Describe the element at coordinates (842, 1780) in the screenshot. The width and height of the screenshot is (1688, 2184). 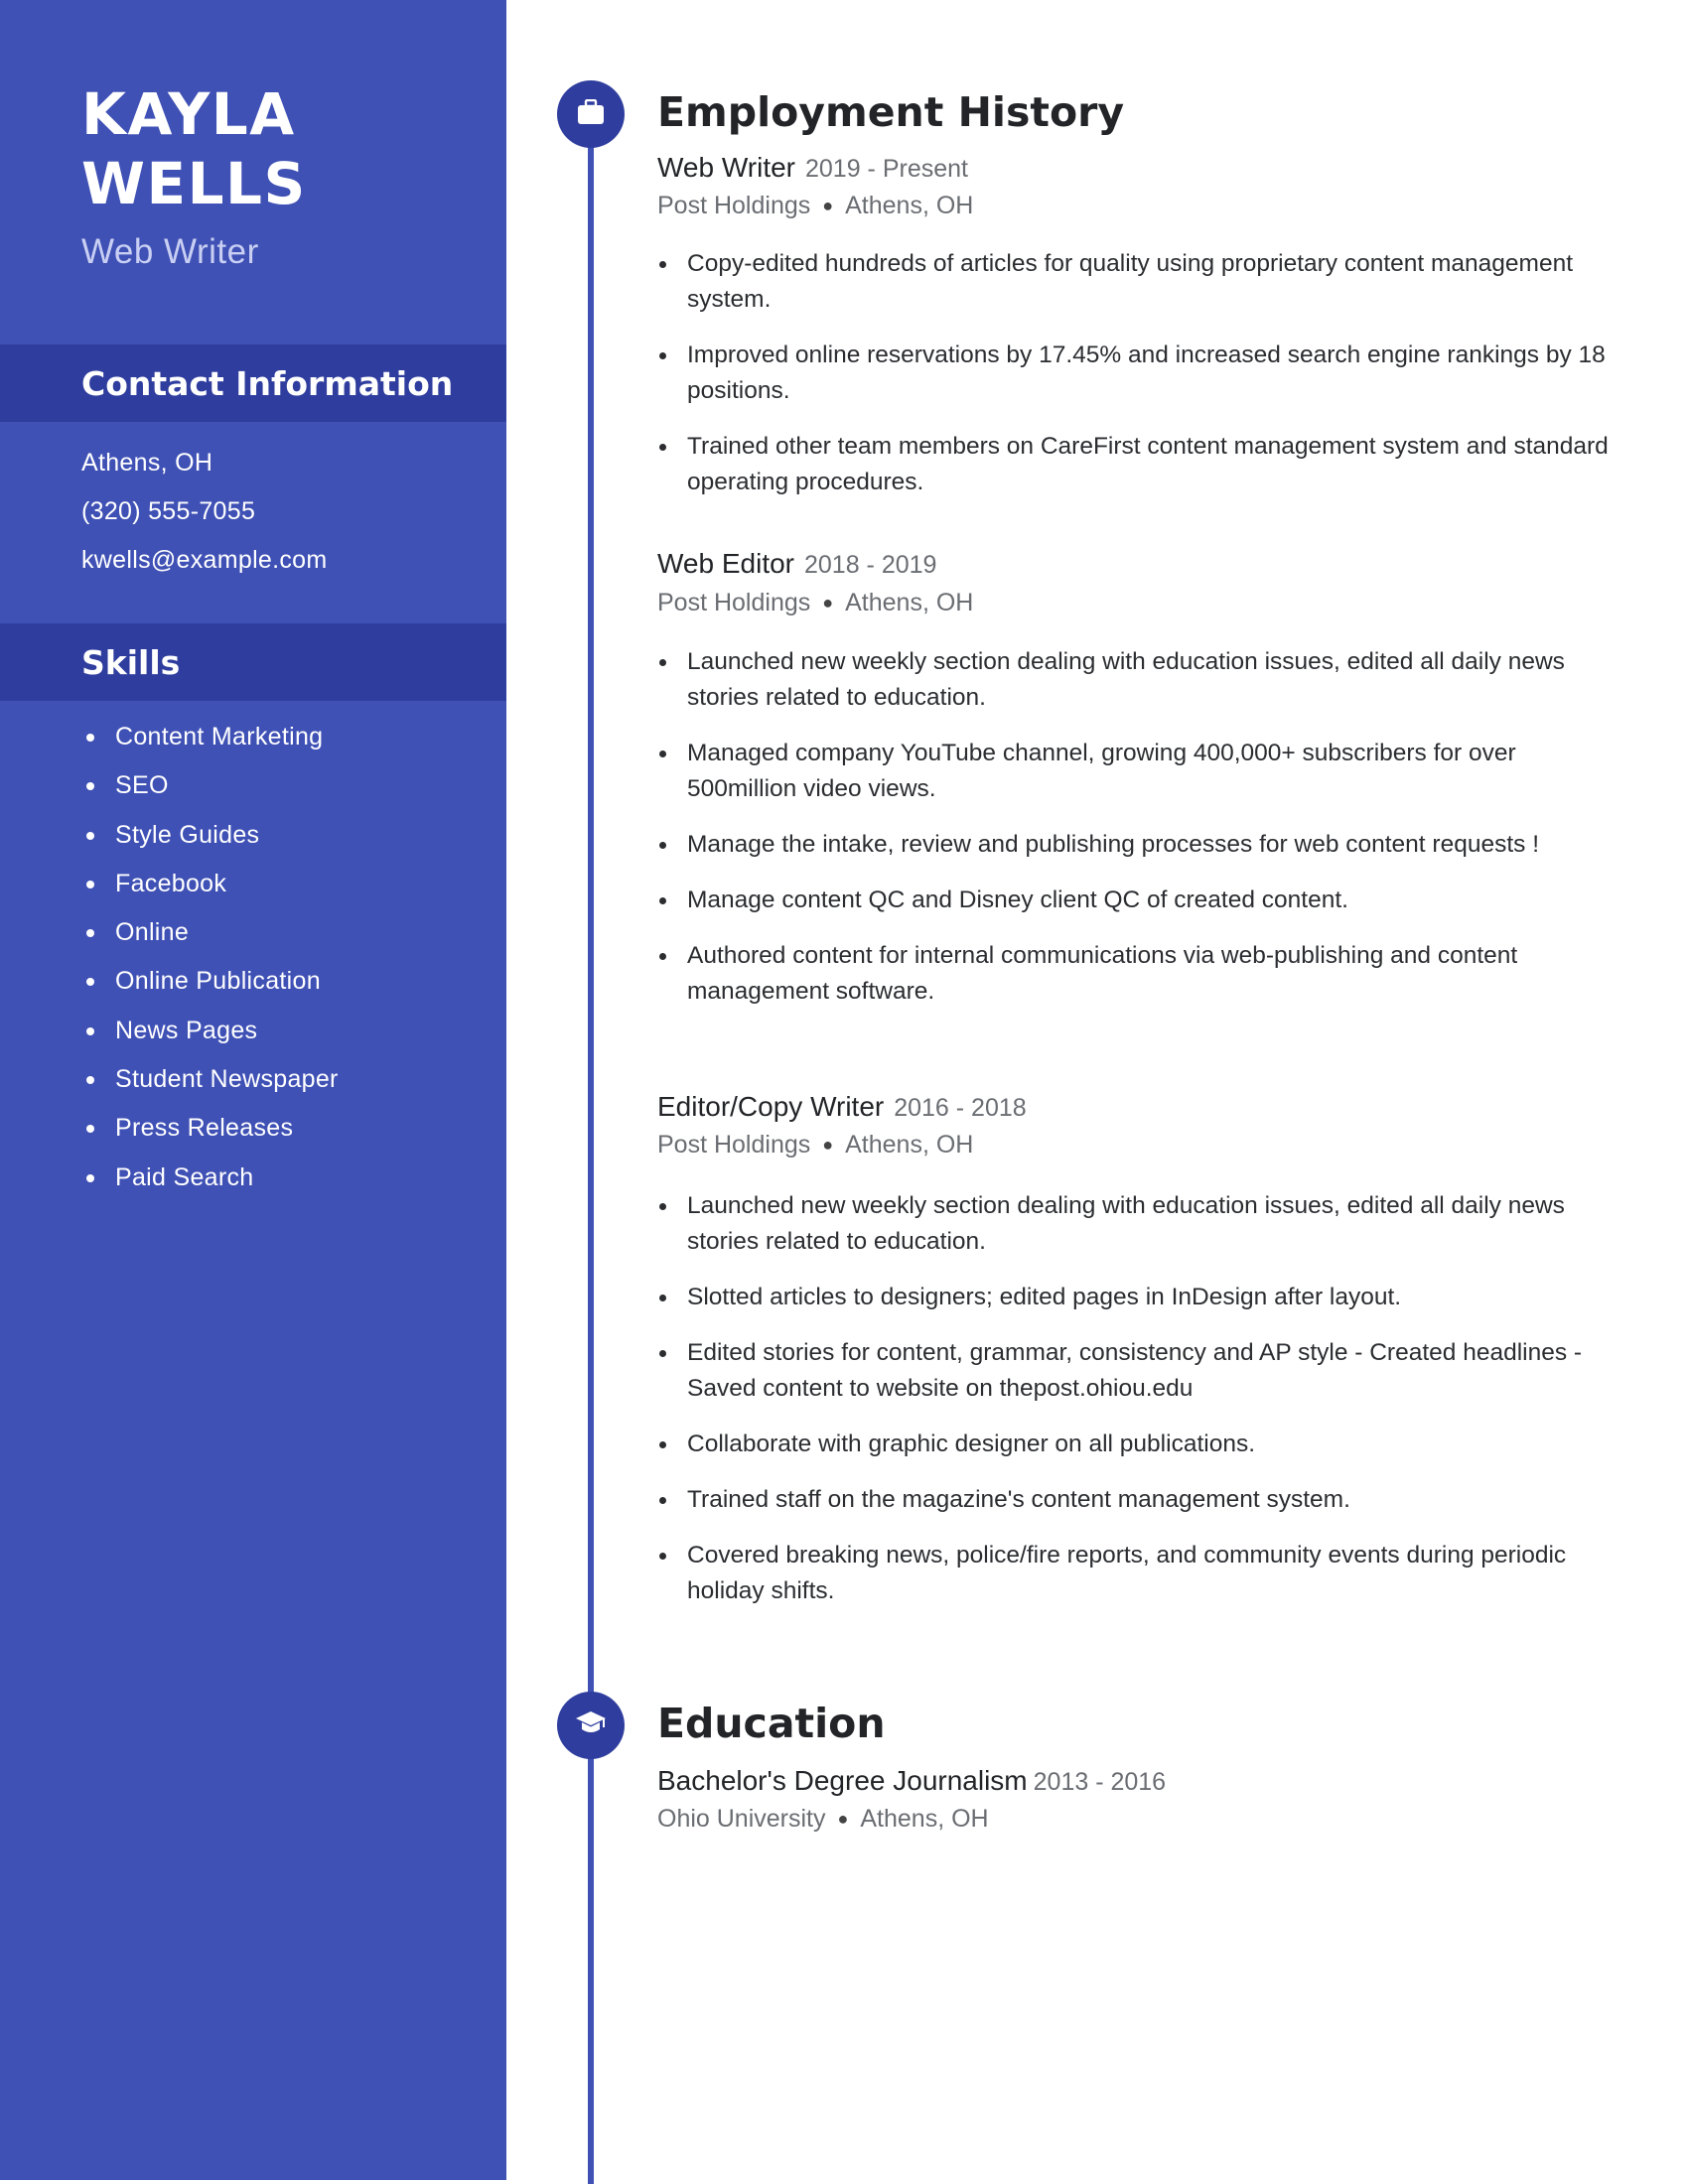
I see `degree-name: Bachelor's Degree Journalism` at that location.